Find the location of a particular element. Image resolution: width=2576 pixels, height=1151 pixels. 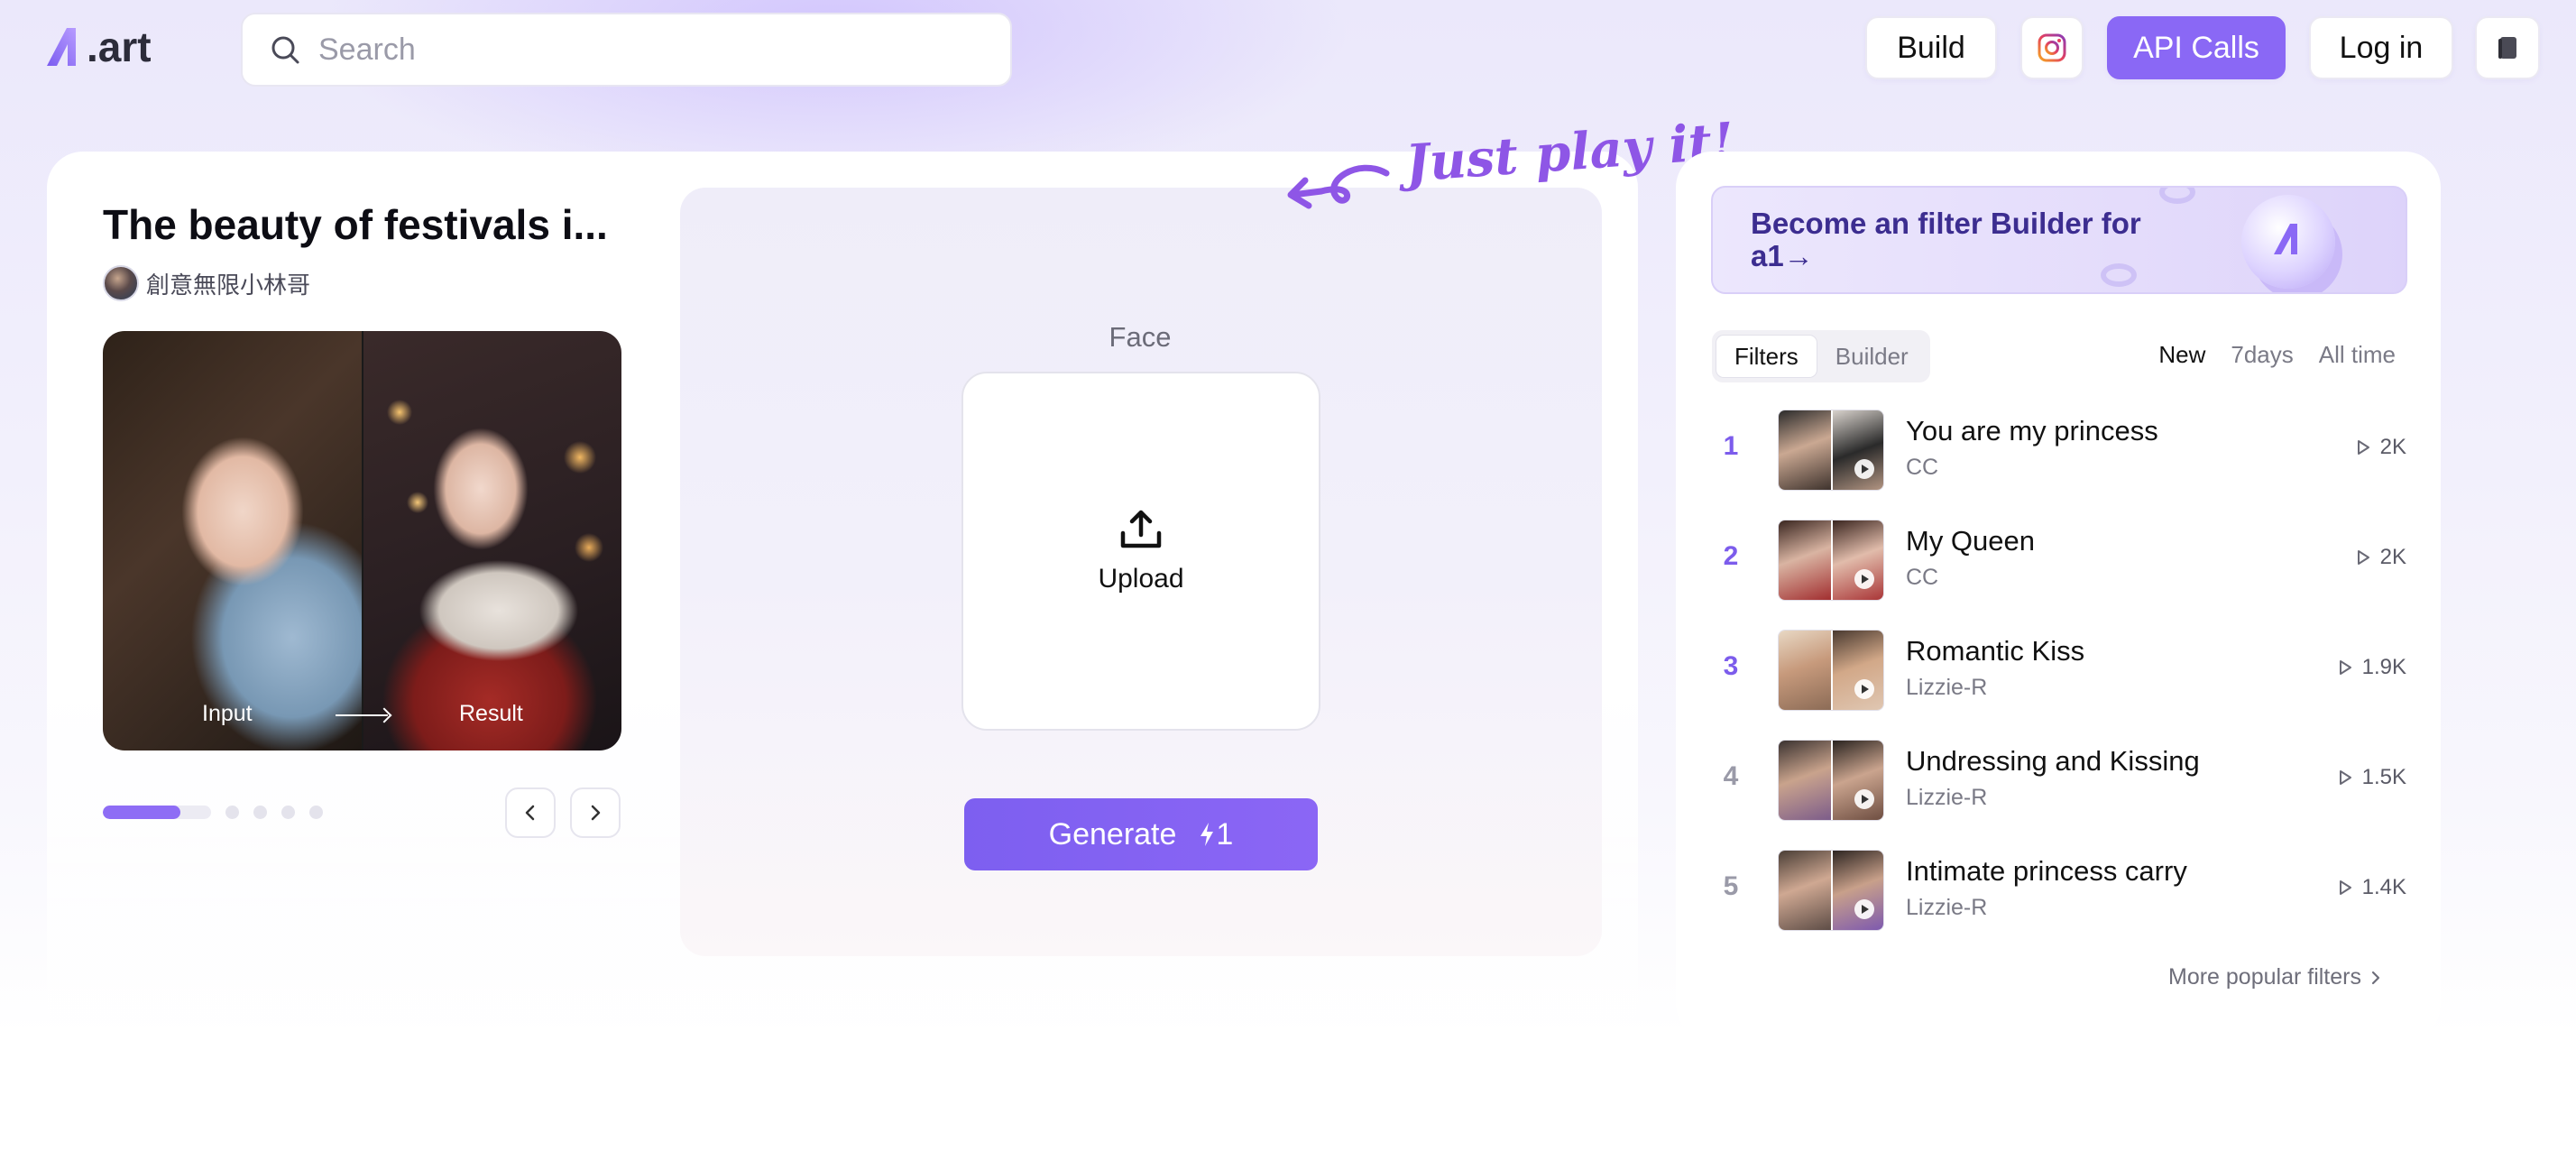

build-button: Build is located at coordinates (1931, 47).